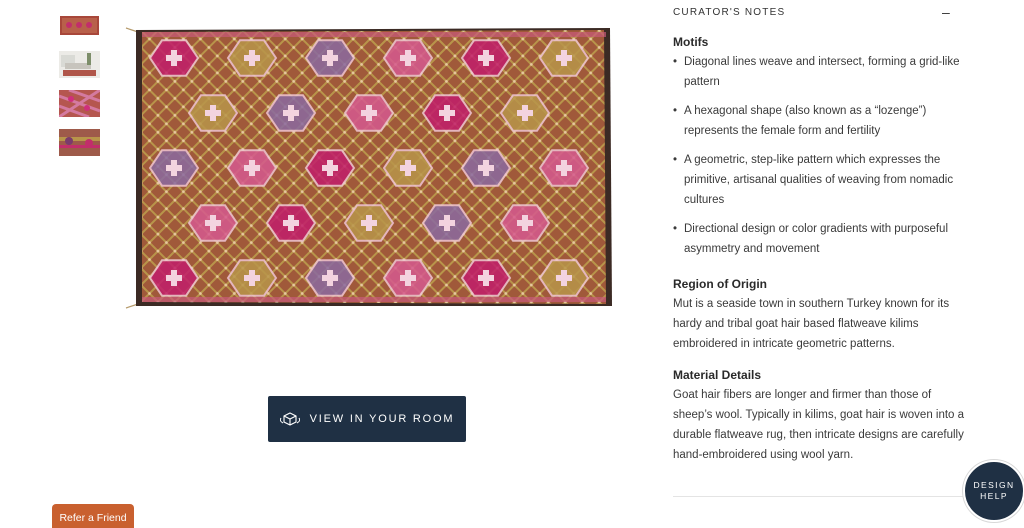 Image resolution: width=1024 pixels, height=528 pixels. What do you see at coordinates (79, 64) in the screenshot?
I see `thumbnail-rug-room` at bounding box center [79, 64].